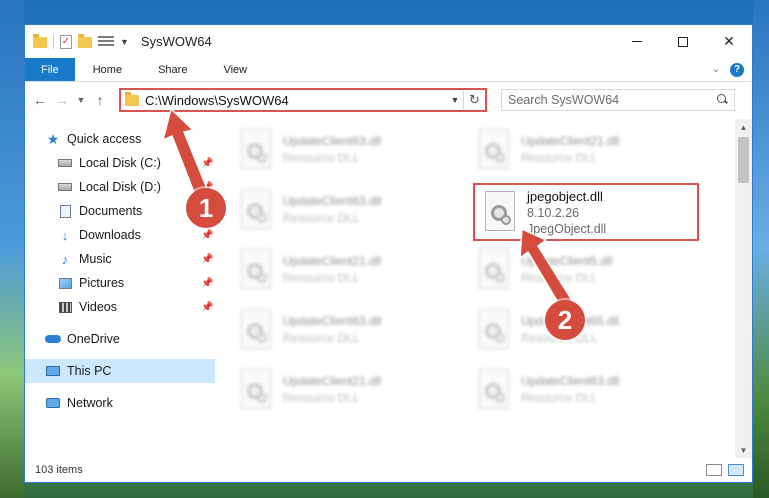 This screenshot has height=498, width=769. I want to click on toolbar-dropdown-icon: ▼, so click(124, 42).